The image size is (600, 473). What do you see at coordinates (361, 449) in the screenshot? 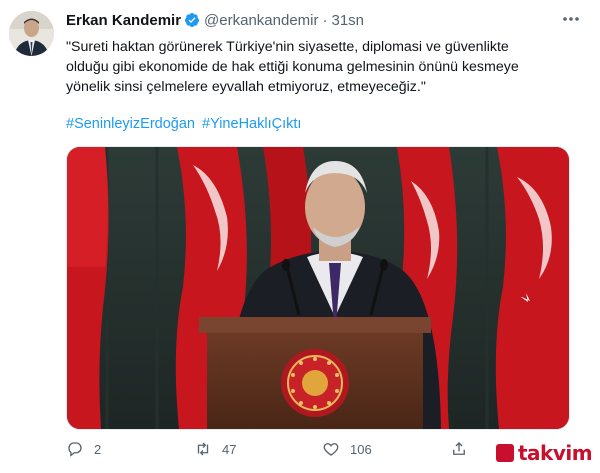
I see `like-count: 106` at bounding box center [361, 449].